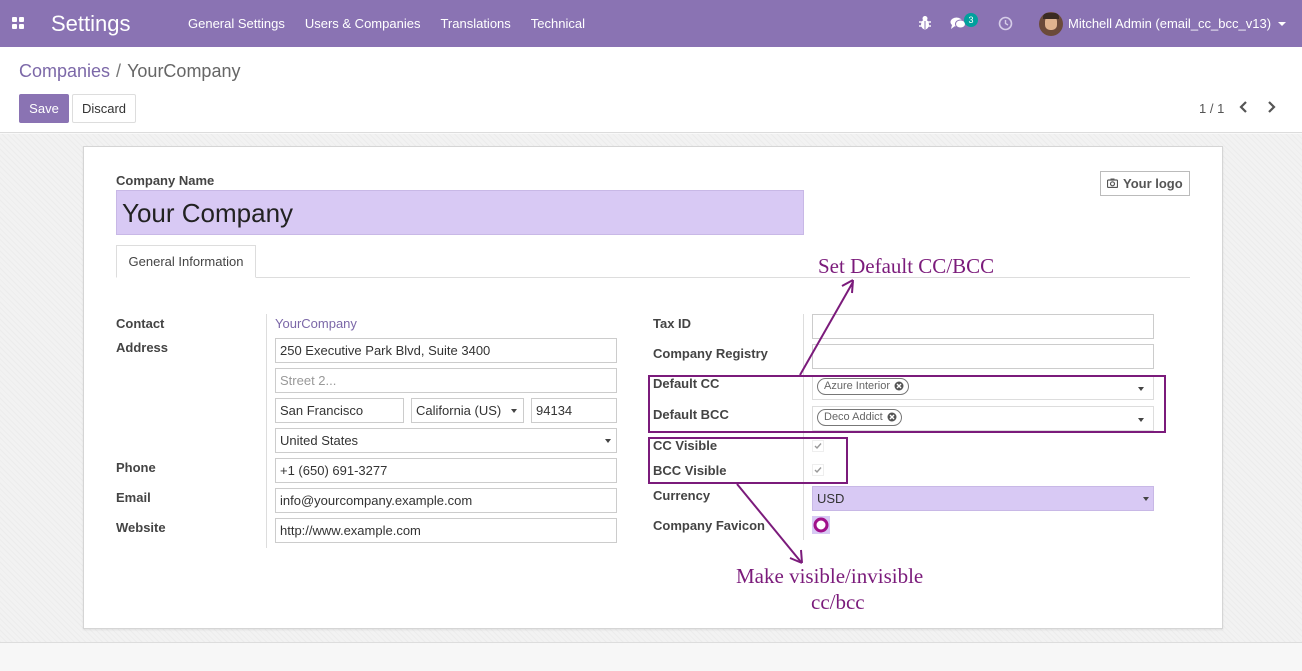 Image resolution: width=1302 pixels, height=671 pixels. What do you see at coordinates (748, 460) in the screenshot?
I see `annotation-box-visibility` at bounding box center [748, 460].